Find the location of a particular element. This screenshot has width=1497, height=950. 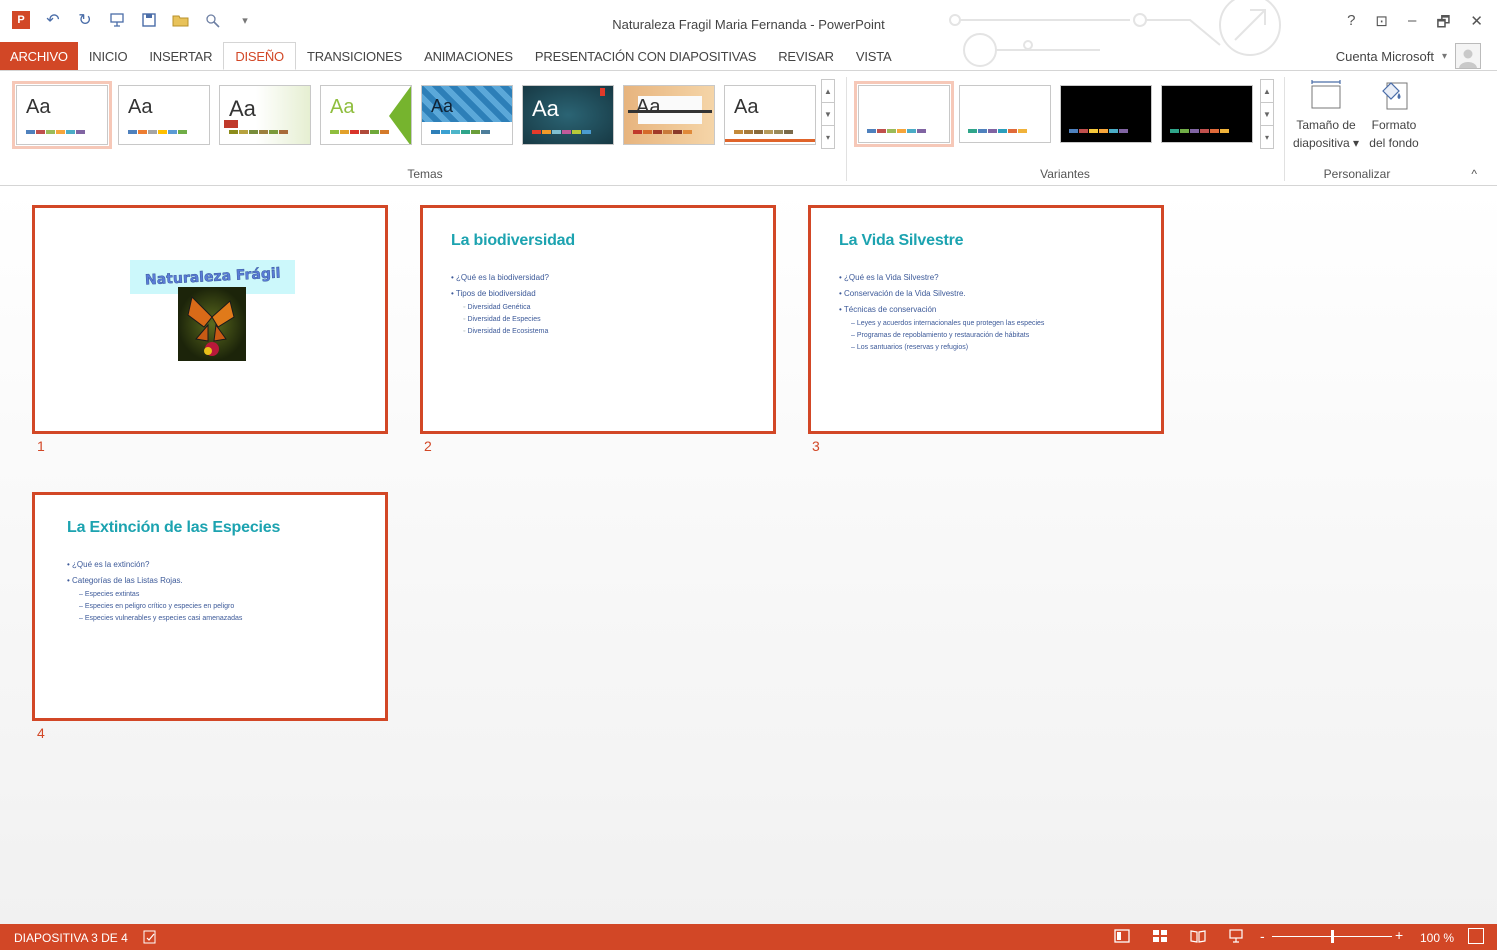

collapse-ribbon-icon: ^ is located at coordinates (1474, 174).